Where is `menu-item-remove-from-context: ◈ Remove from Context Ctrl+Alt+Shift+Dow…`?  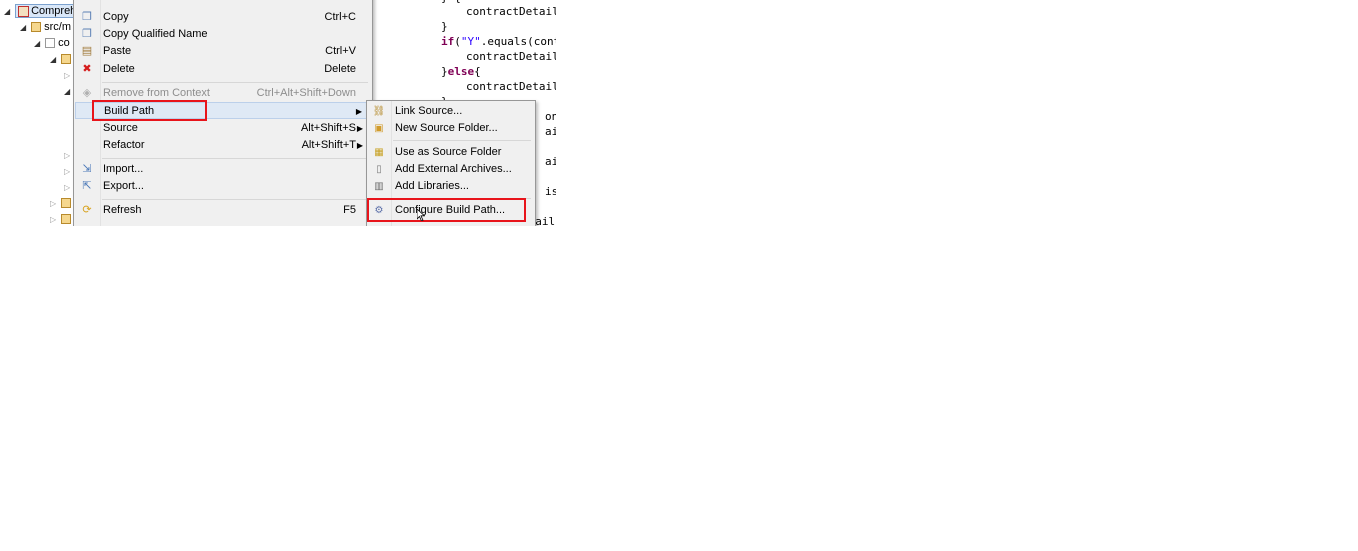
menu-item-remove-from-context: ◈ Remove from Context Ctrl+Alt+Shift+Dow… is located at coordinates (223, 93).